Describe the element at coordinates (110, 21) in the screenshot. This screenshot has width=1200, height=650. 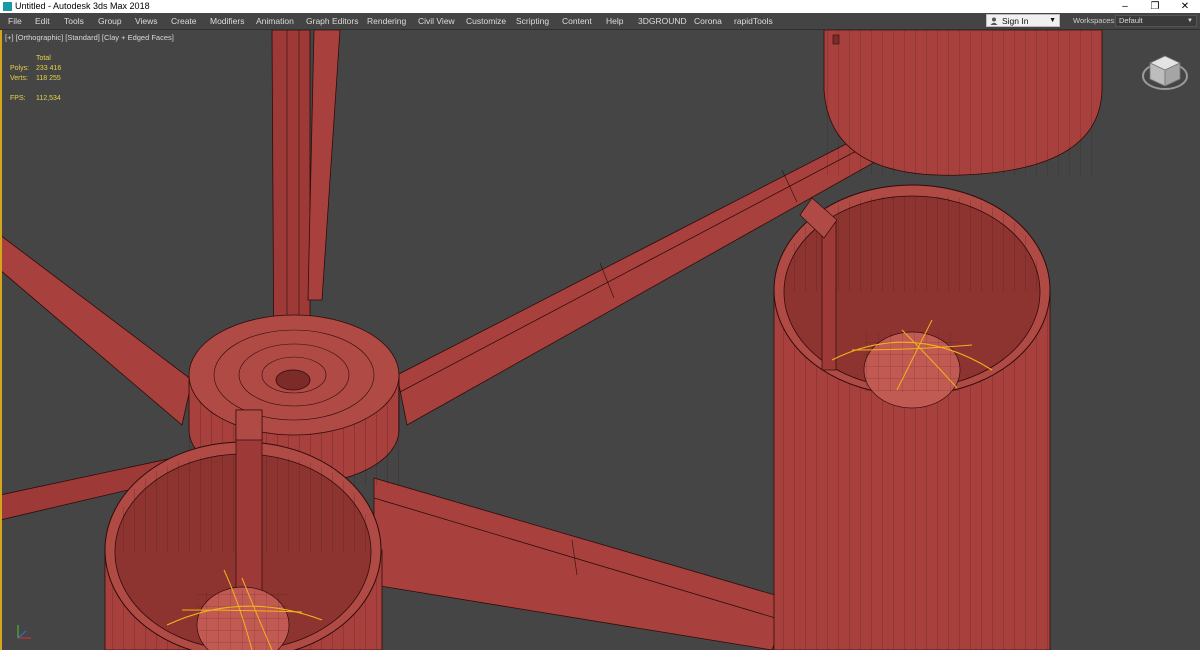
I see `menu-group: Group` at that location.